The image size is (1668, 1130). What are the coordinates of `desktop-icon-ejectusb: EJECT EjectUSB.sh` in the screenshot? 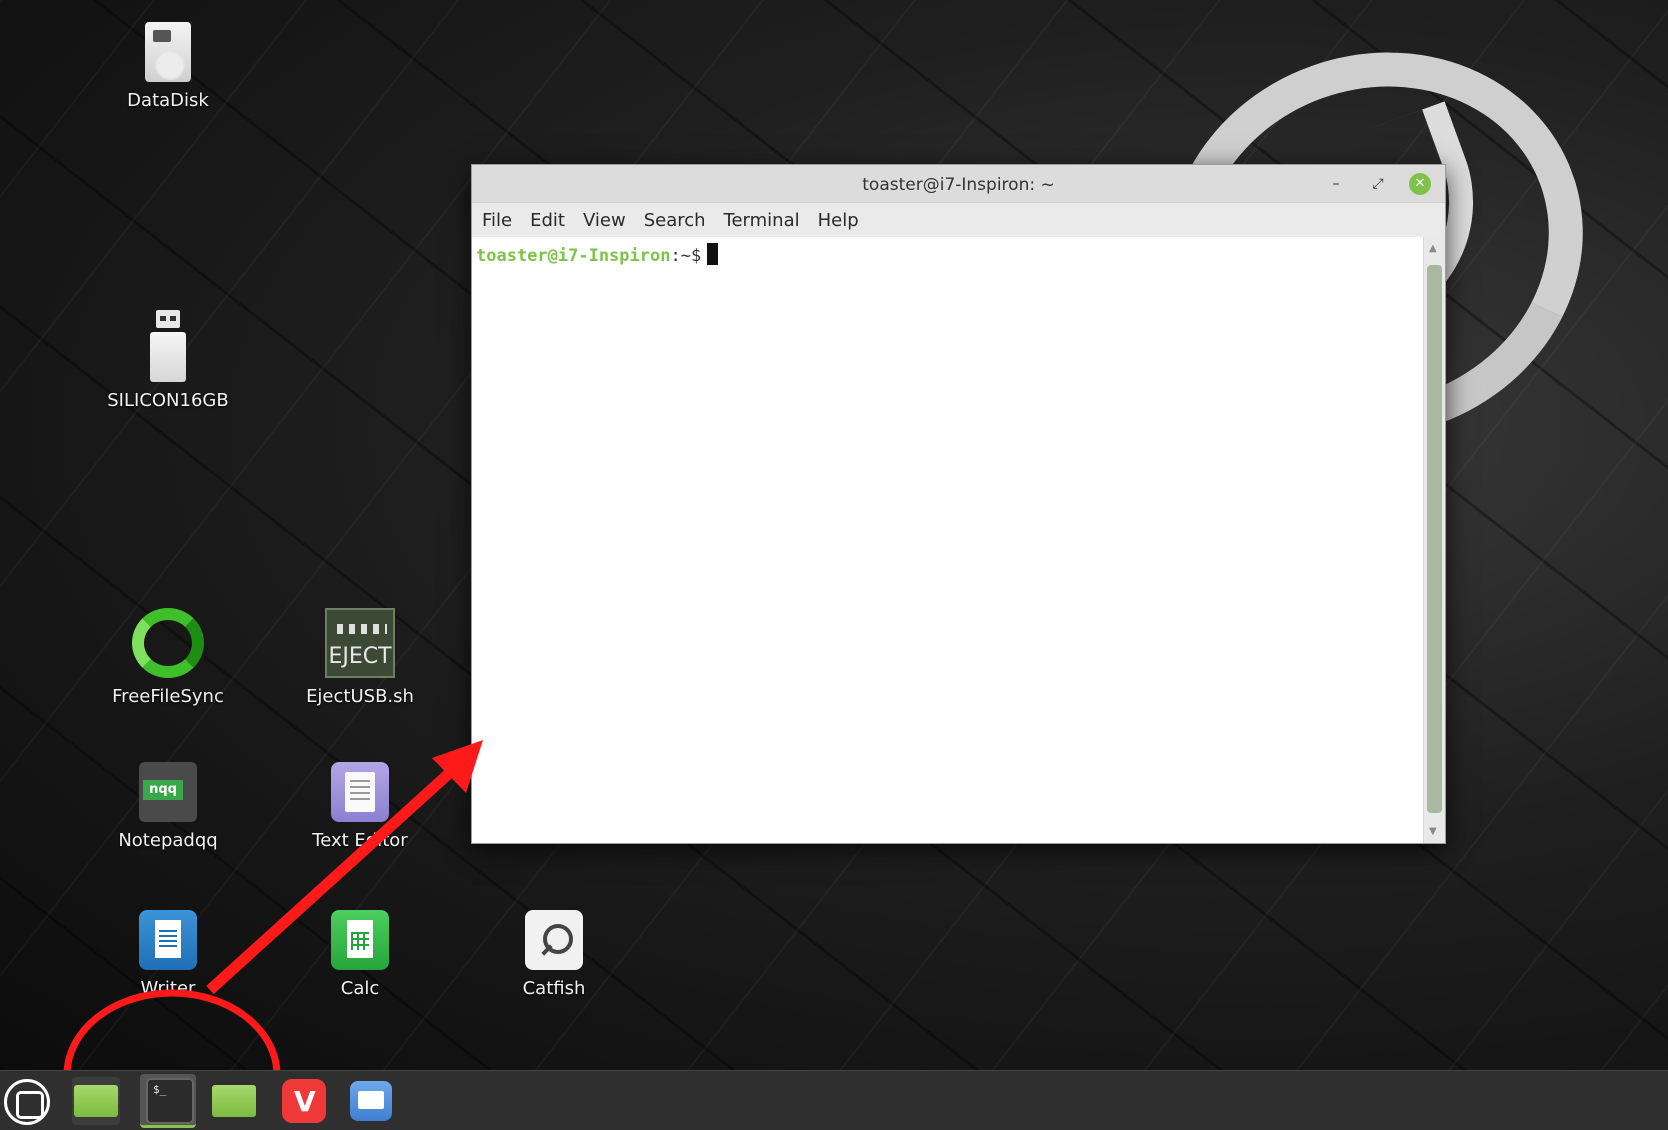 It's located at (360, 657).